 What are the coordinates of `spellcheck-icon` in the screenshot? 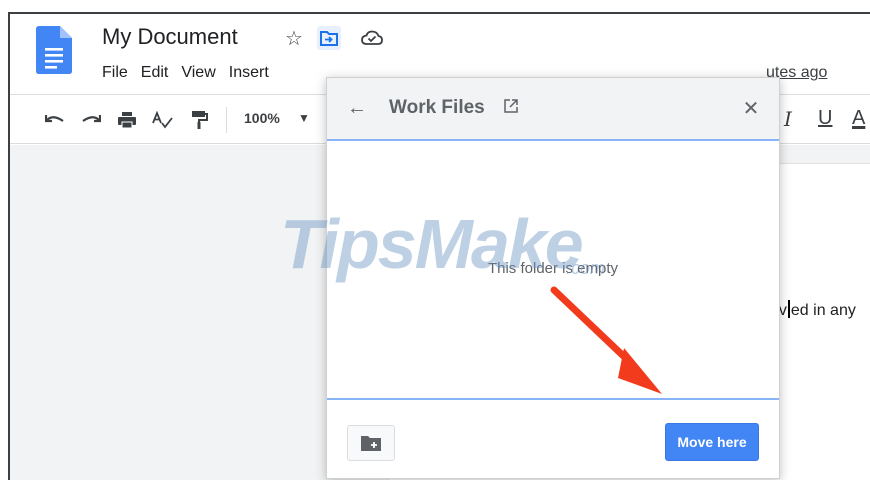 It's located at (163, 120).